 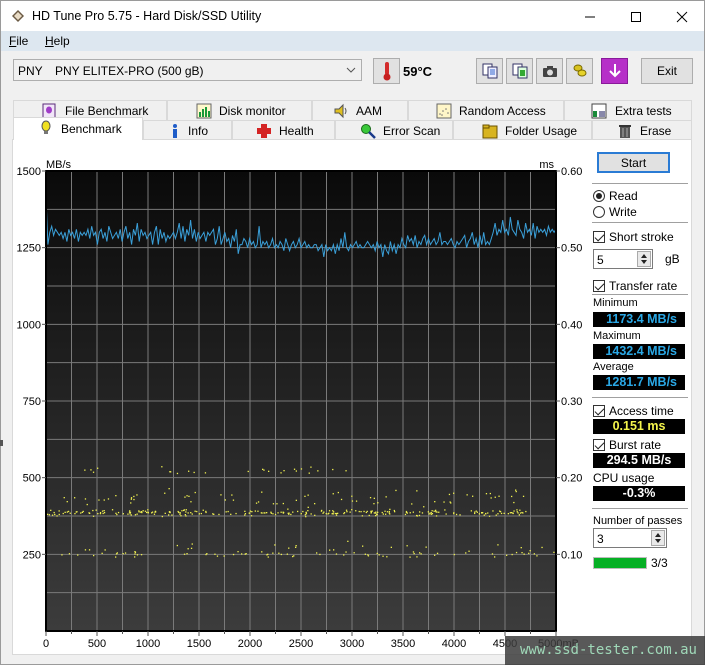 I want to click on download-icon, so click(x=614, y=71).